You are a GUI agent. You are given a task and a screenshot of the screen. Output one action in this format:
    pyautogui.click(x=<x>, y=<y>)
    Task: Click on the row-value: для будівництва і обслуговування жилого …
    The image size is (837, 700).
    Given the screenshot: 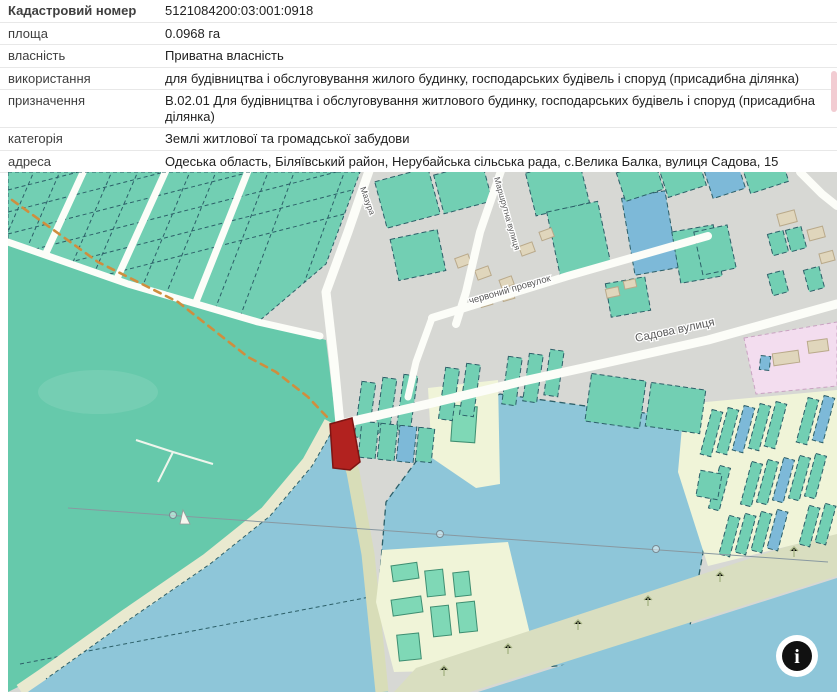 What is the action you would take?
    pyautogui.click(x=482, y=78)
    